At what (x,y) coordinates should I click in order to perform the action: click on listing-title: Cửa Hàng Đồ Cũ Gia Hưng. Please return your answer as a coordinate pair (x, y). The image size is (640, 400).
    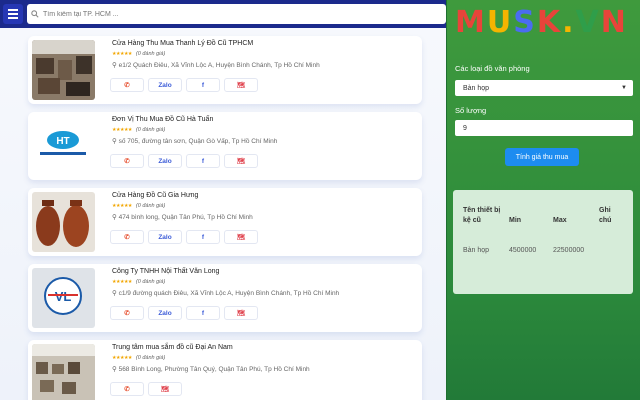
    Looking at the image, I should click on (155, 195).